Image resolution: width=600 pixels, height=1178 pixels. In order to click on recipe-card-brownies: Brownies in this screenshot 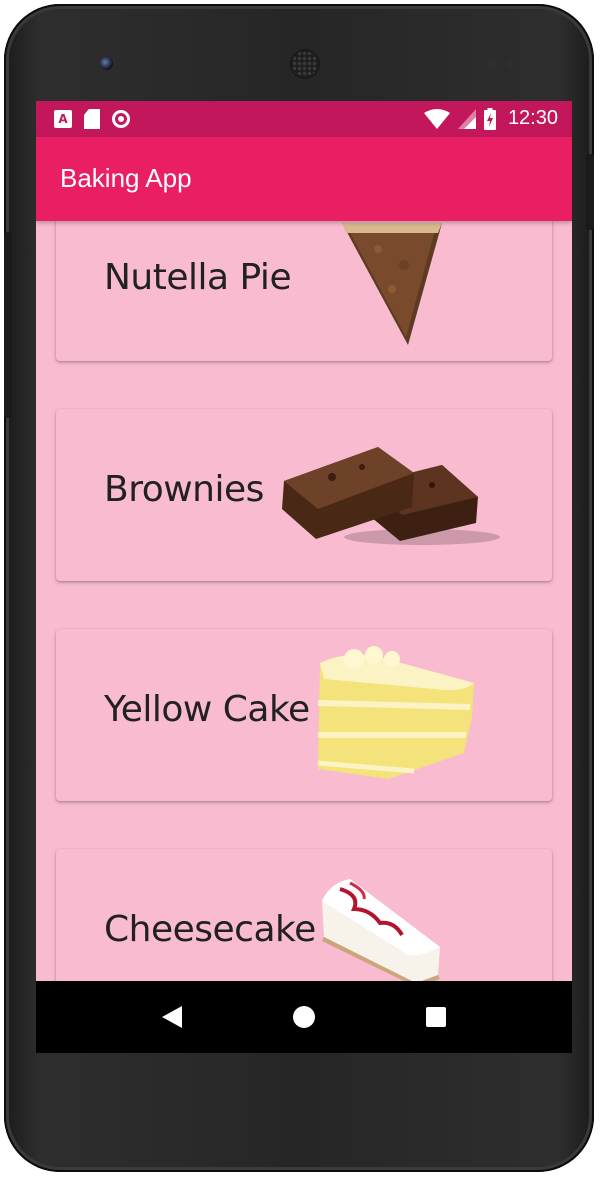, I will do `click(304, 495)`.